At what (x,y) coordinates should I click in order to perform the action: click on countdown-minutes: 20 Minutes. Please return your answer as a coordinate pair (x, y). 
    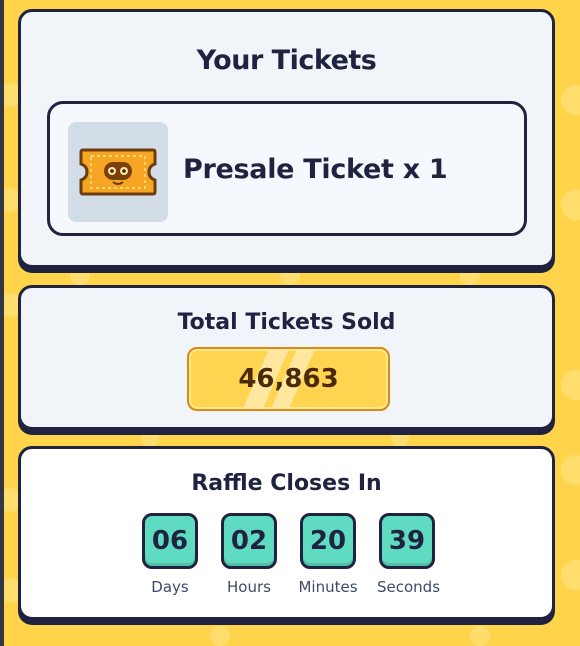
    Looking at the image, I should click on (328, 554).